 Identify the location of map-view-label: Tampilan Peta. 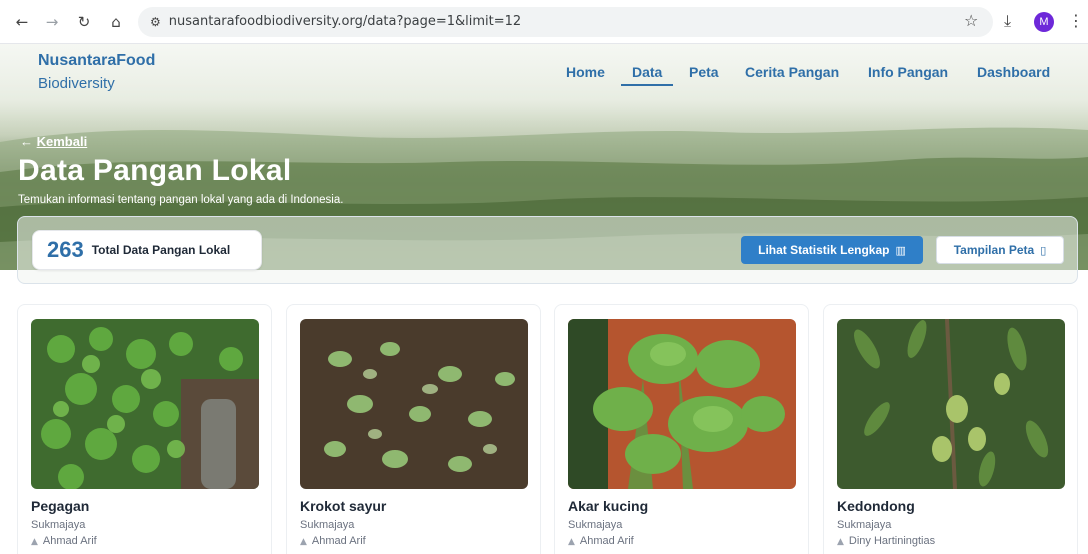
(994, 250).